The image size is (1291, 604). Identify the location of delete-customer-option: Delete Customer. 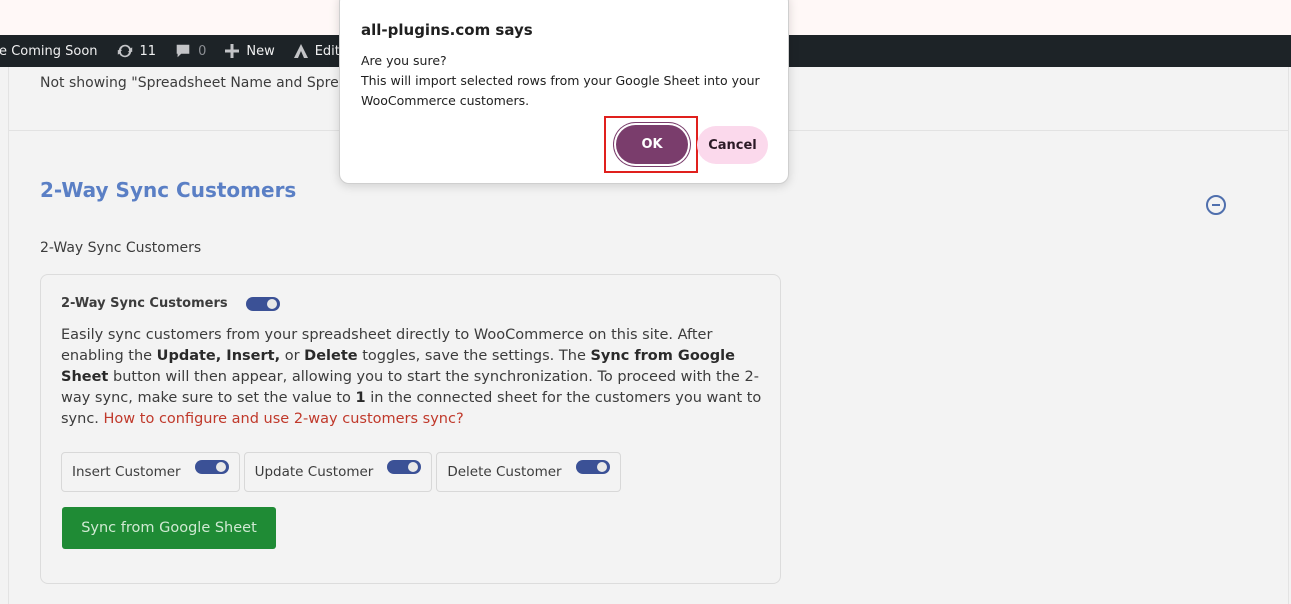
(528, 472).